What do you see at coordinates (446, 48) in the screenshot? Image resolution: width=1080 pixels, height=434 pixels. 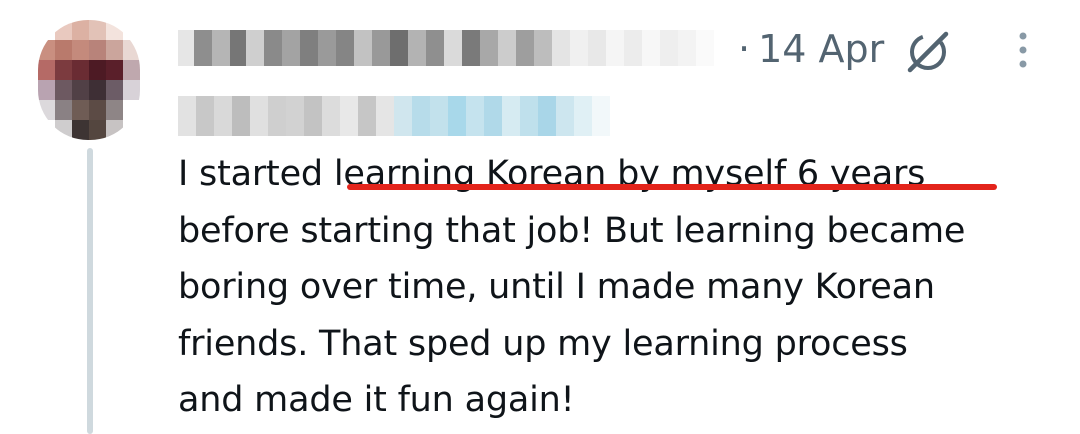 I see `redacted-display-name` at bounding box center [446, 48].